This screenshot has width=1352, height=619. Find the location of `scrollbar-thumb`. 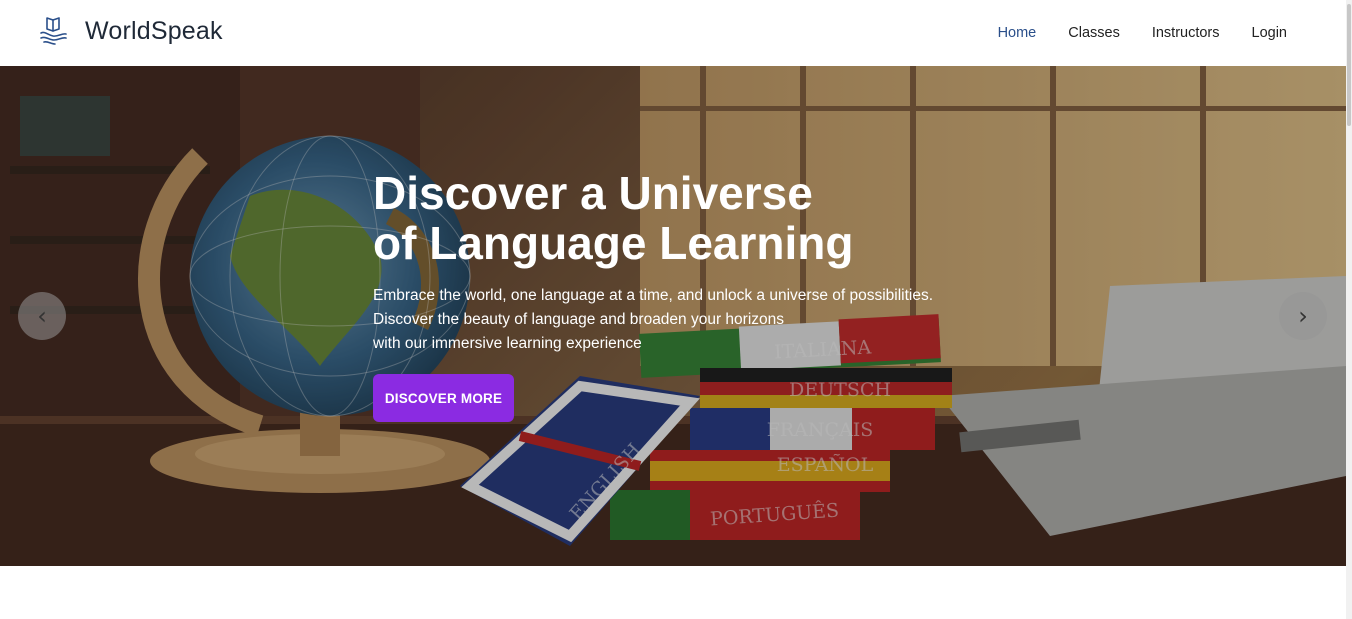

scrollbar-thumb is located at coordinates (1349, 65).